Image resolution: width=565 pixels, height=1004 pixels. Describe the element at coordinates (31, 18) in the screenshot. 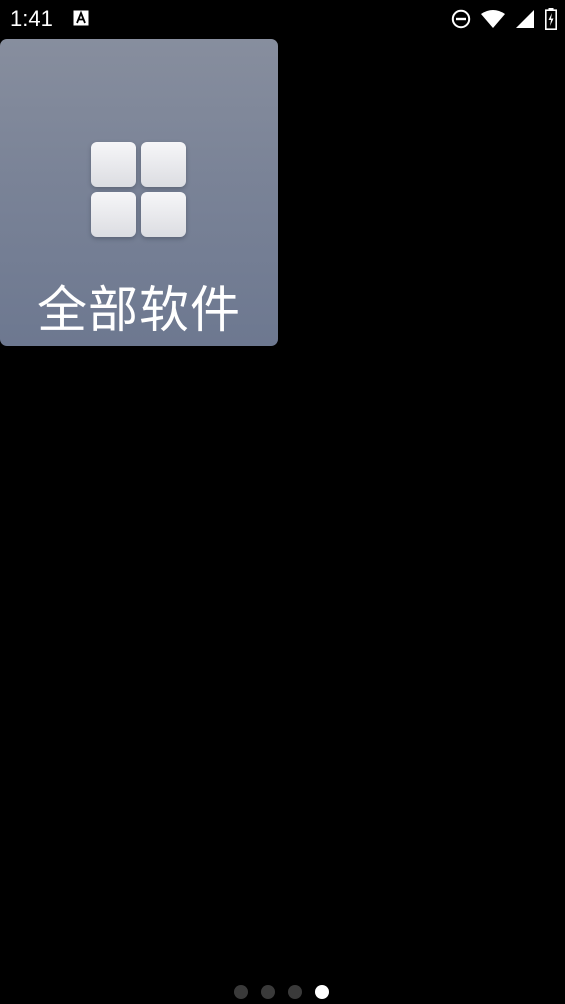

I see `status-time: 1:41` at that location.